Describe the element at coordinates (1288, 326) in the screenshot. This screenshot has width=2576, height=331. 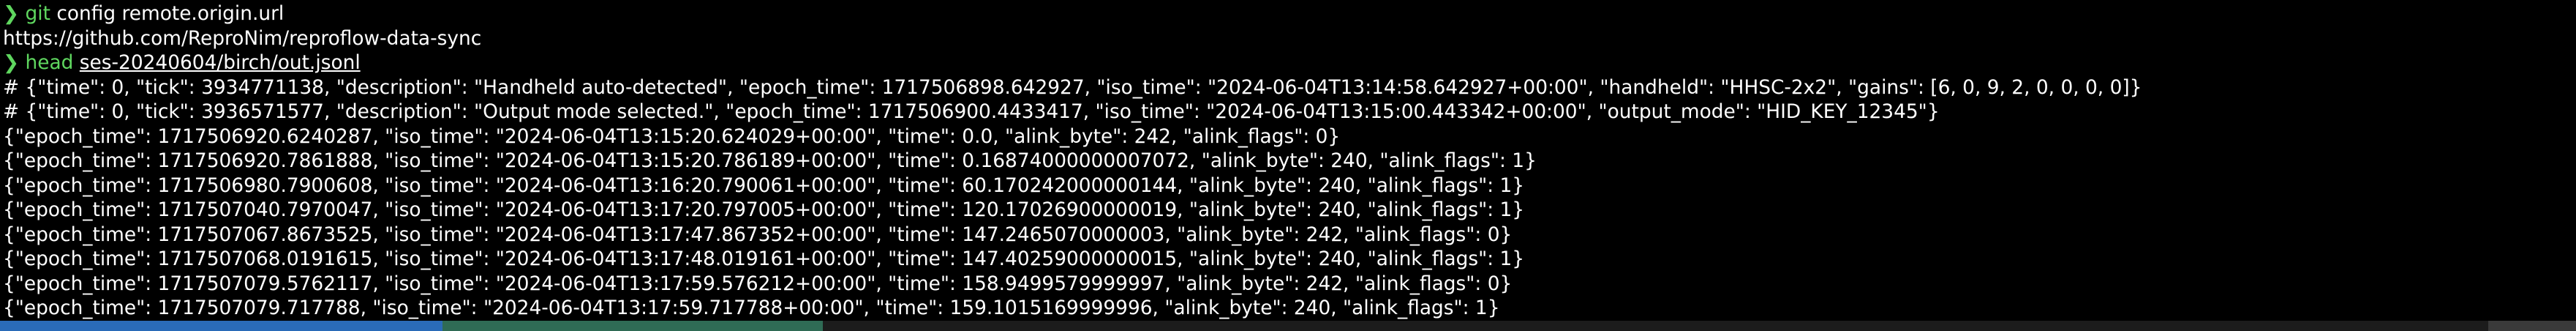
I see `tmux-status-bar` at that location.